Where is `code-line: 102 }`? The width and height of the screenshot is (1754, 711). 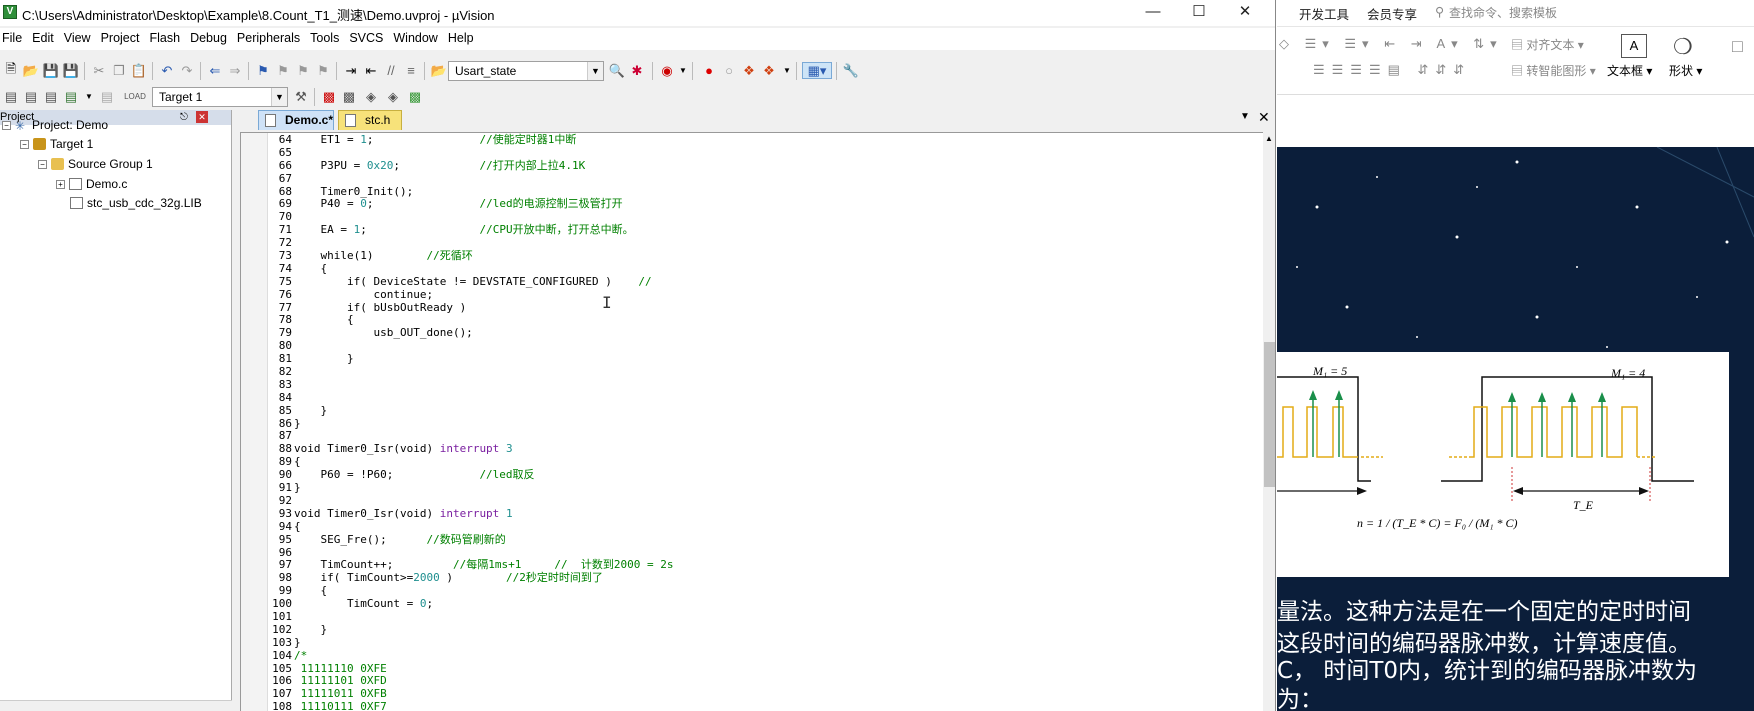 code-line: 102 } is located at coordinates (741, 630).